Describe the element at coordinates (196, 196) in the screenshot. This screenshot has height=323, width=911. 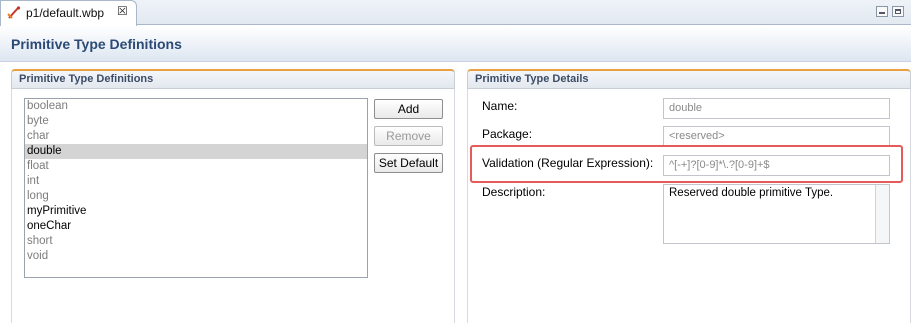
I see `list-item-long: long` at that location.